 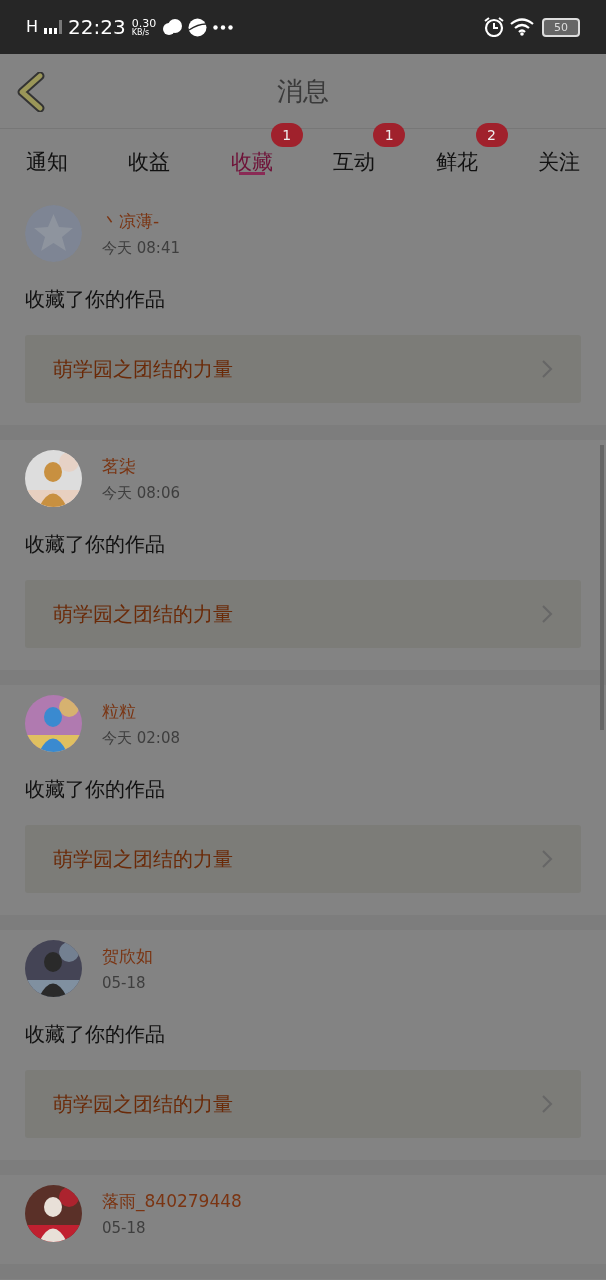 What do you see at coordinates (523, 27) in the screenshot?
I see `wifi-icon` at bounding box center [523, 27].